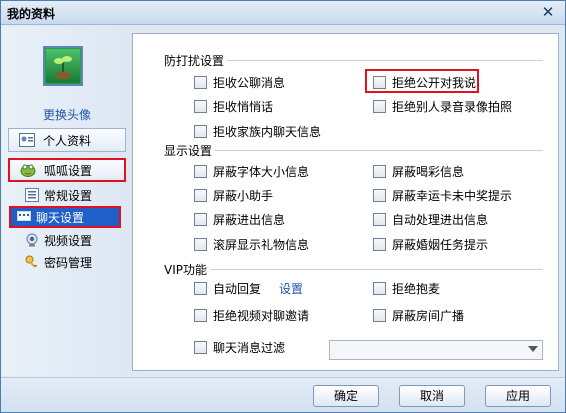  I want to click on footer-bar: 确定 取消 应用, so click(283, 394).